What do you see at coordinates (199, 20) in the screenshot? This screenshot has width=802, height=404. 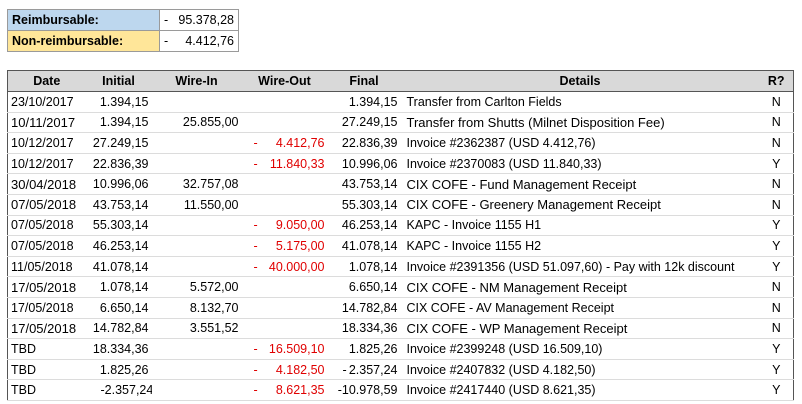 I see `reimbursable-value-cell: -95.378,28` at bounding box center [199, 20].